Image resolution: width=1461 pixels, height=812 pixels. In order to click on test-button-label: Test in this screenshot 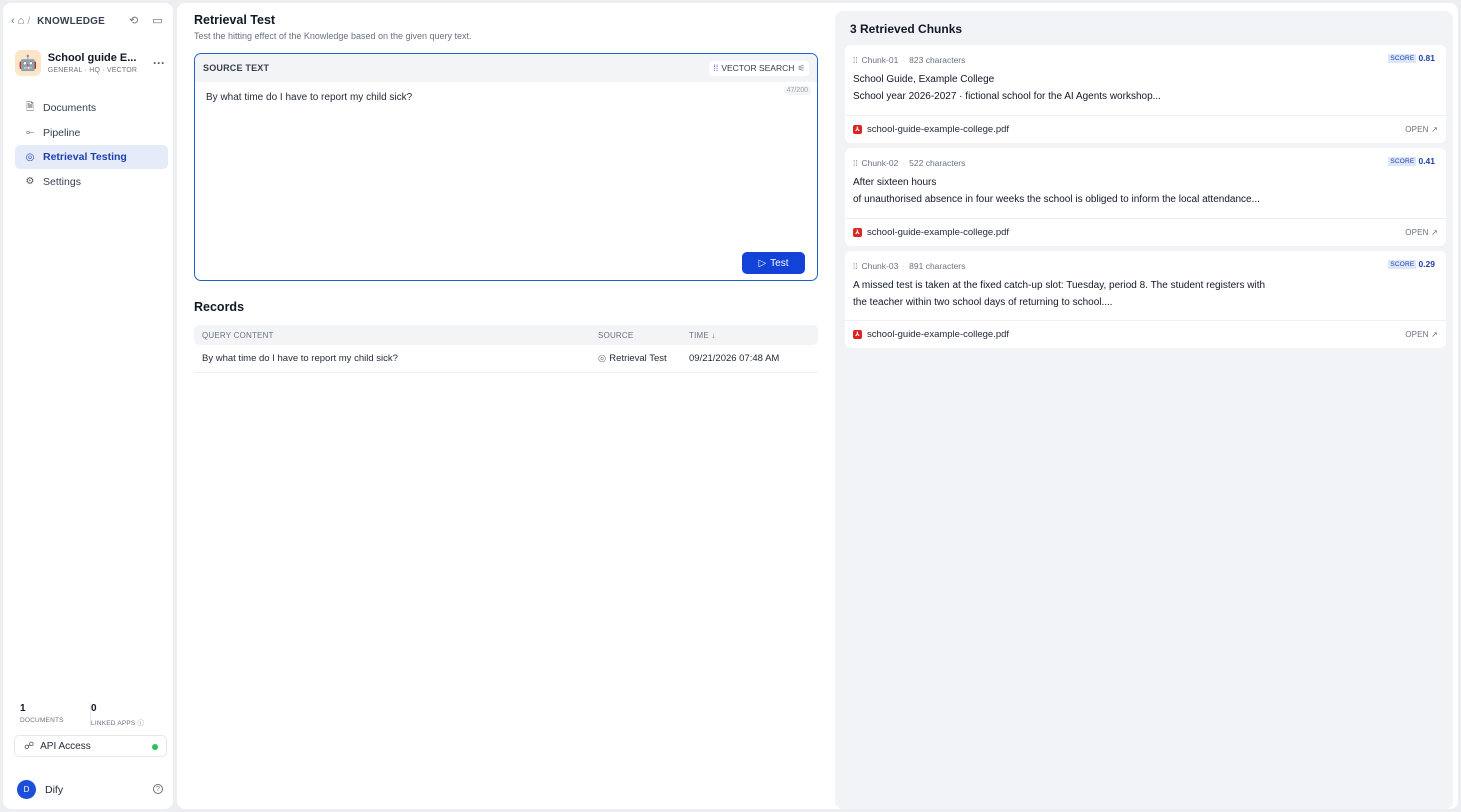, I will do `click(779, 263)`.